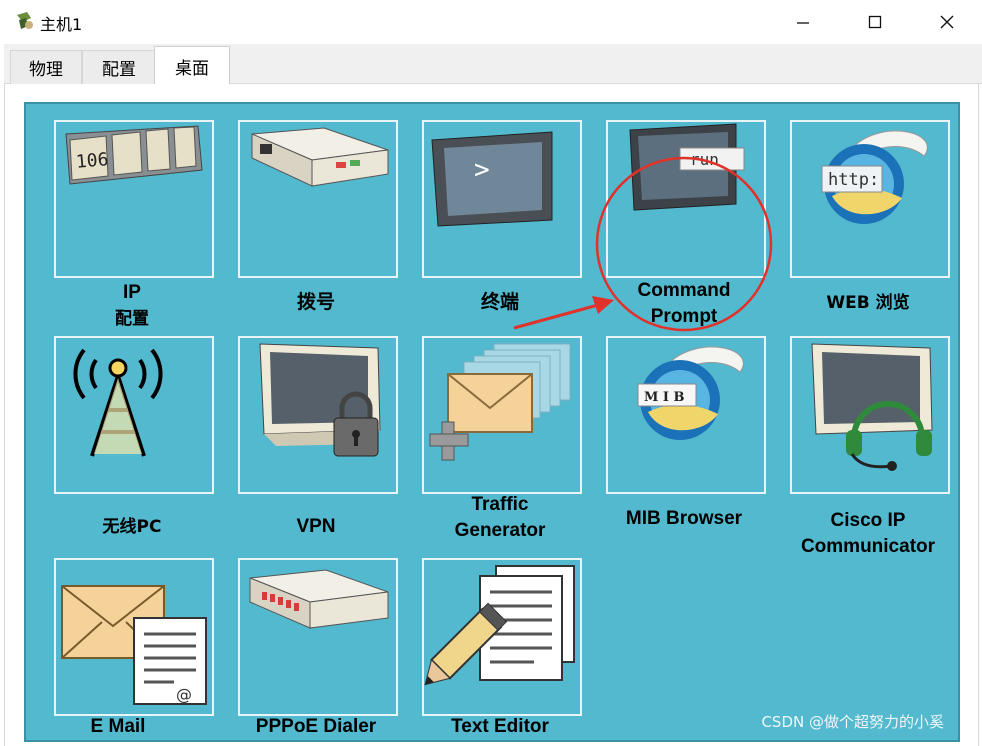 The height and width of the screenshot is (746, 982). I want to click on maximize-icon, so click(875, 22).